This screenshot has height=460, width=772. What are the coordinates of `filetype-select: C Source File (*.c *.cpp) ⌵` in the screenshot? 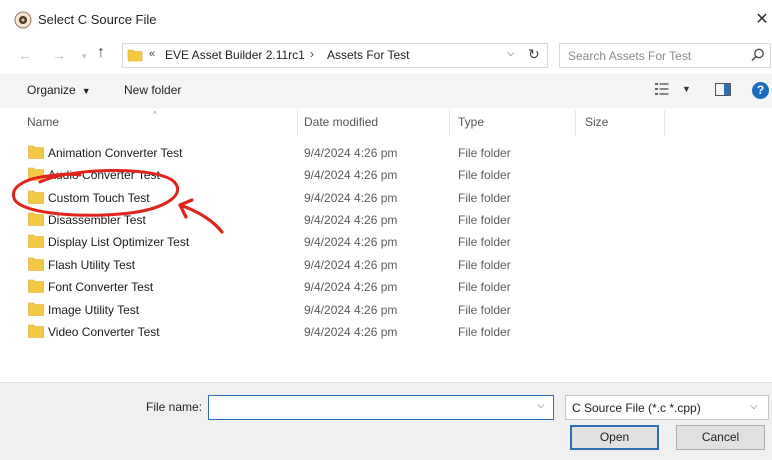 It's located at (667, 407).